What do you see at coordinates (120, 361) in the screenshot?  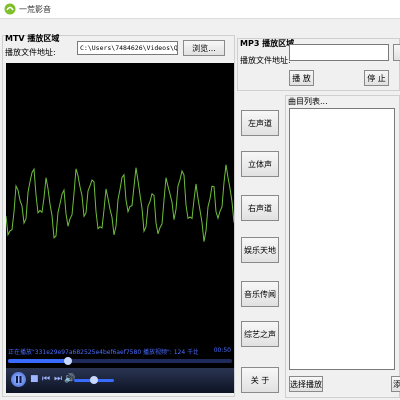 I see `seek-bar` at bounding box center [120, 361].